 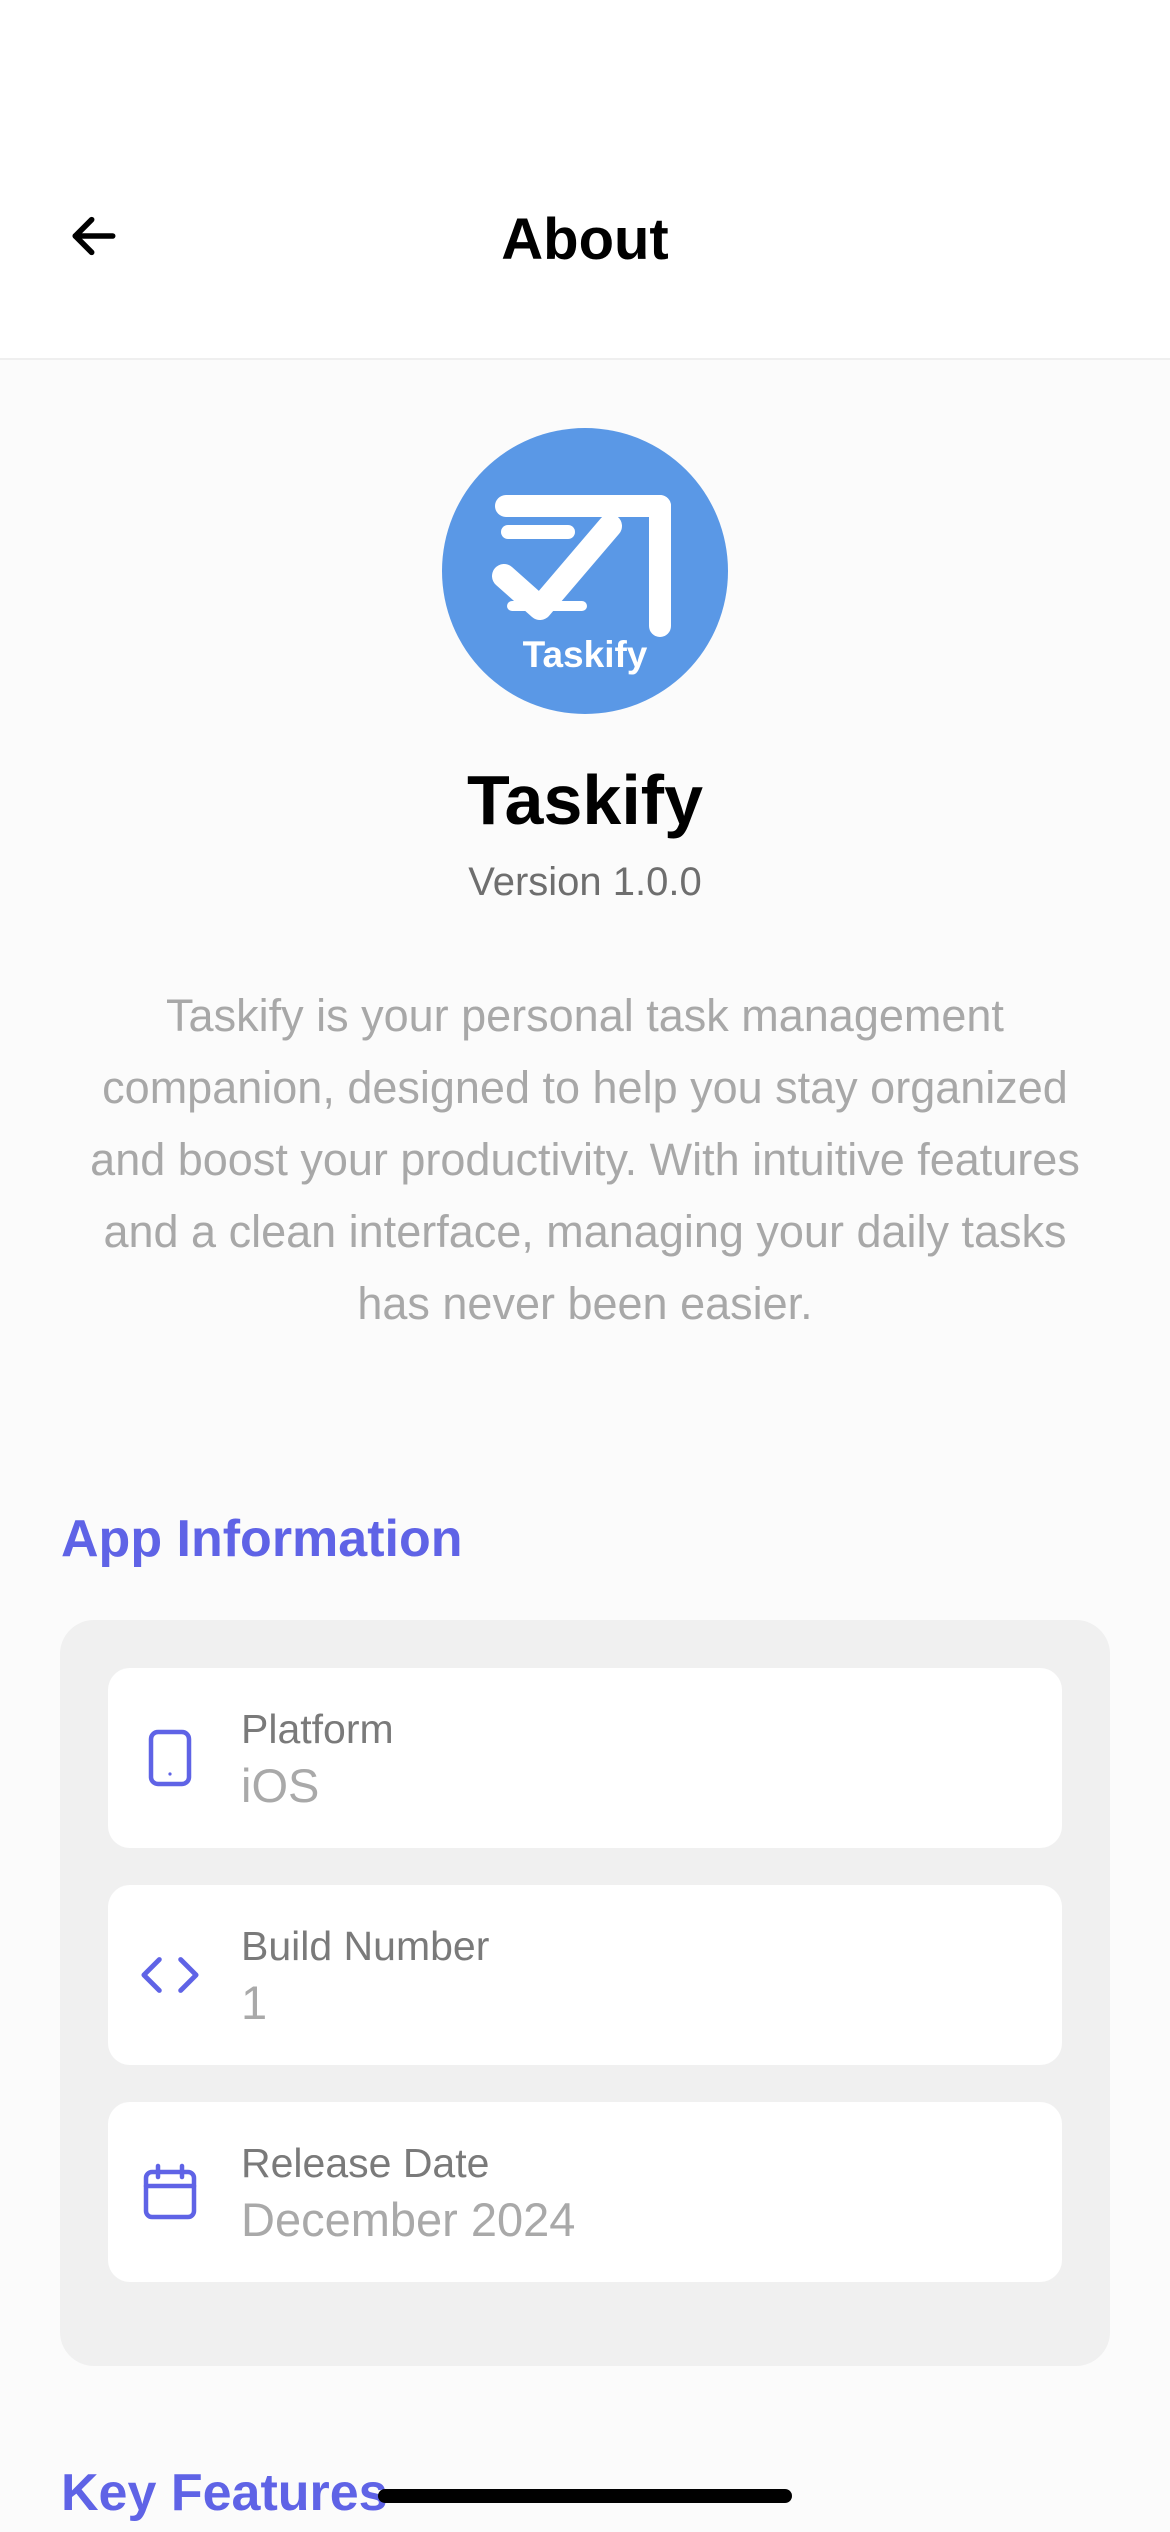 I want to click on info-row-build-number: Build Number 1, so click(x=585, y=1975).